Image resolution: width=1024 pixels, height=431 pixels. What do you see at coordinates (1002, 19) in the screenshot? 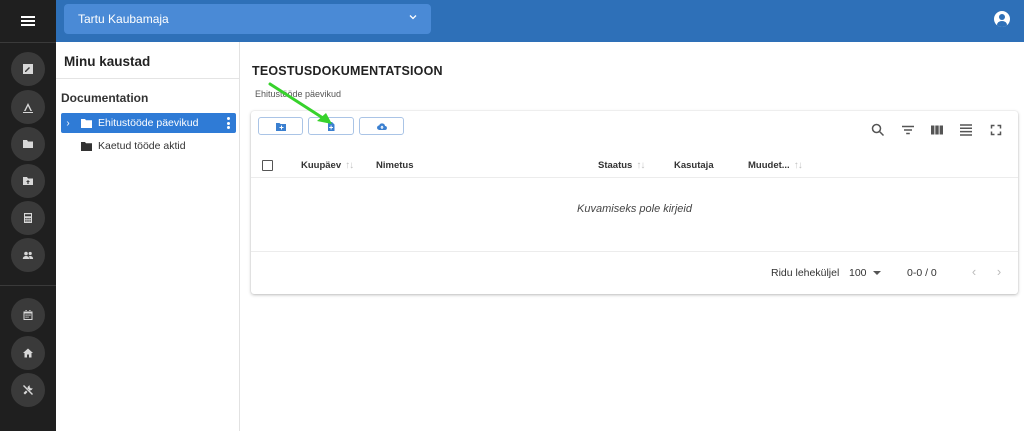
I see `account-circle-icon` at bounding box center [1002, 19].